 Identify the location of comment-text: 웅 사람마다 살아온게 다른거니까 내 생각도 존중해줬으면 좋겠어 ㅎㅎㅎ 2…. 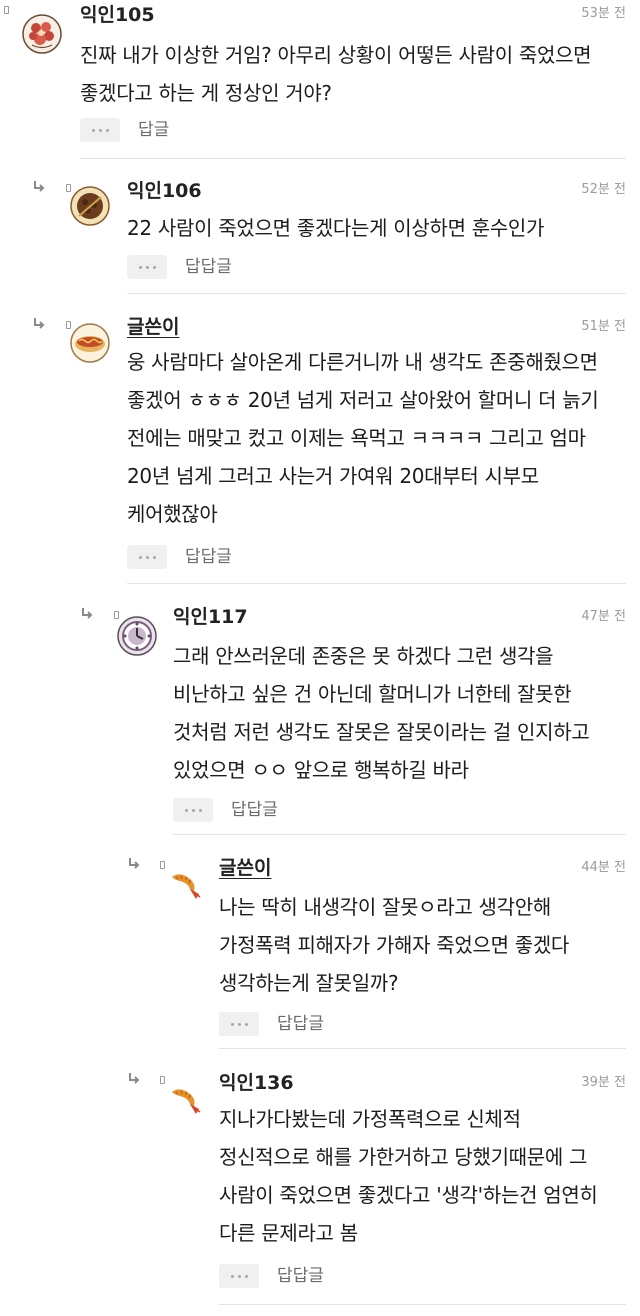
(363, 438).